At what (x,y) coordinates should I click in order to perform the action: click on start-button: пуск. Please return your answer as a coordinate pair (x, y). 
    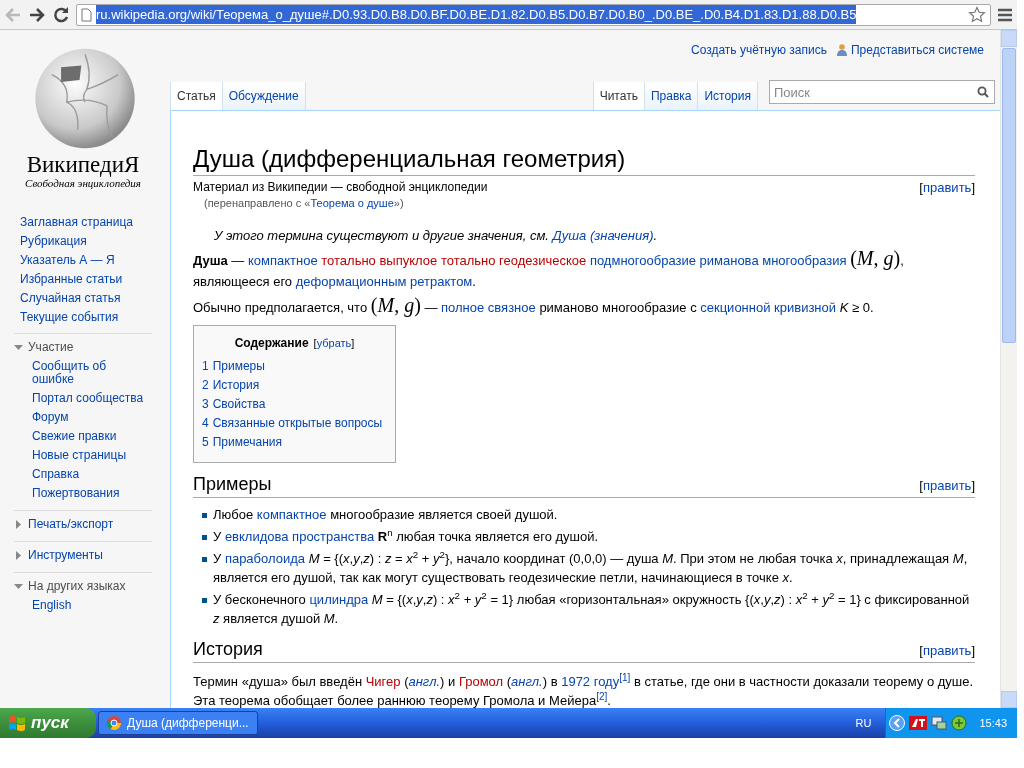
    Looking at the image, I should click on (48, 723).